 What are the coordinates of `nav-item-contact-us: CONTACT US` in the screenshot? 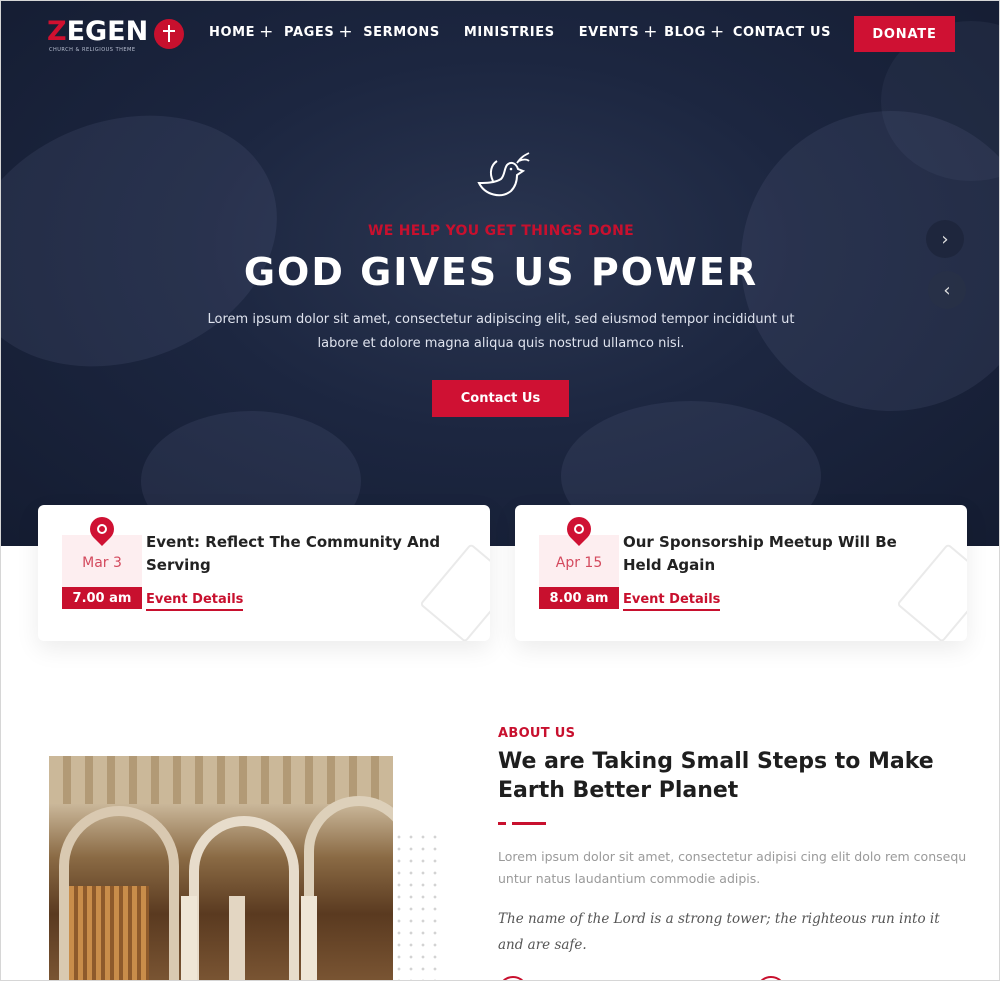 It's located at (782, 32).